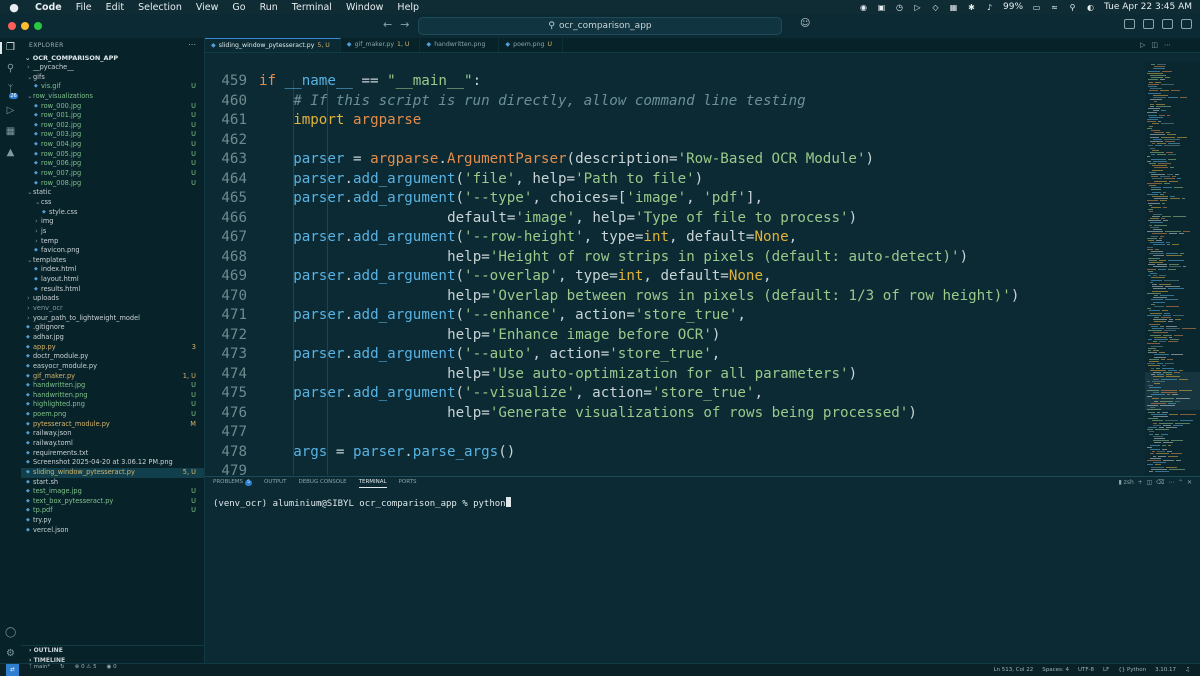  Describe the element at coordinates (112, 145) in the screenshot. I see `tree-file: ◆ row_004.jpg U` at that location.